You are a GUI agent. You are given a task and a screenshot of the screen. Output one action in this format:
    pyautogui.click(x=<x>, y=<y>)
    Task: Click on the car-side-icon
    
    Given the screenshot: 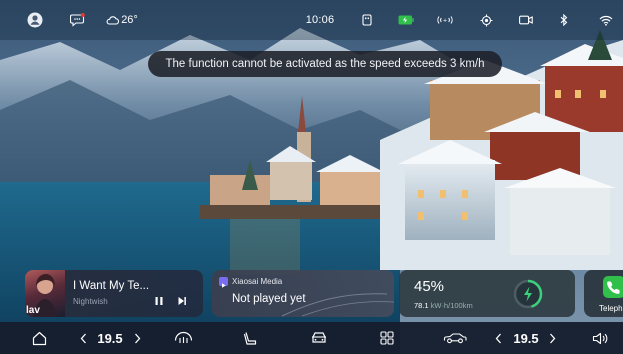 What is the action you would take?
    pyautogui.click(x=455, y=338)
    